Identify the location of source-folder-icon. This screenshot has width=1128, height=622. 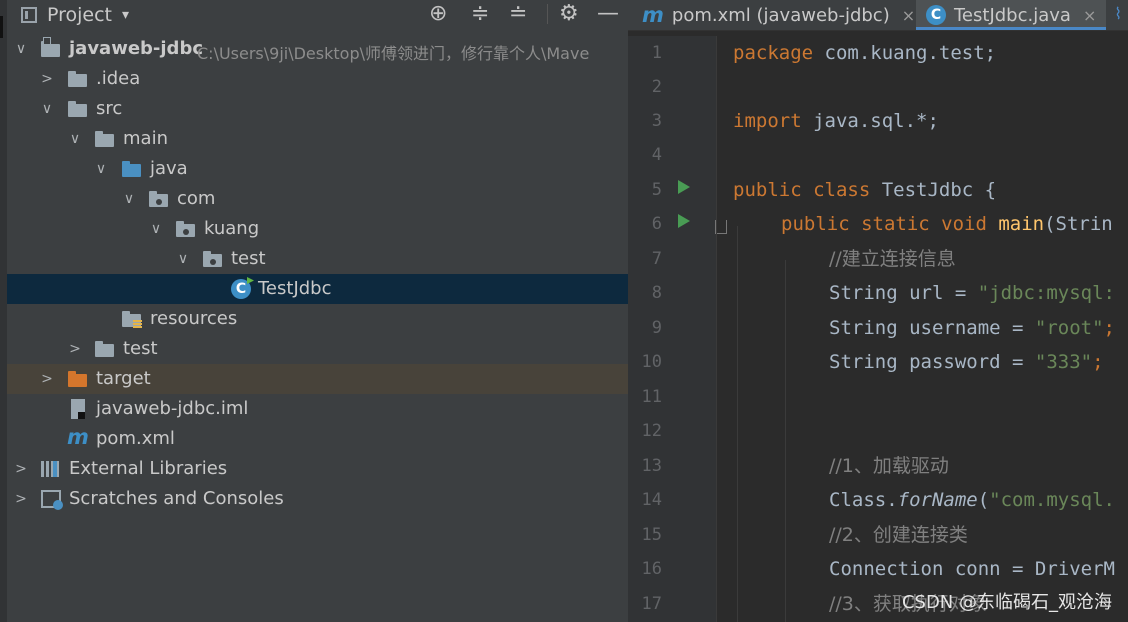
(132, 169).